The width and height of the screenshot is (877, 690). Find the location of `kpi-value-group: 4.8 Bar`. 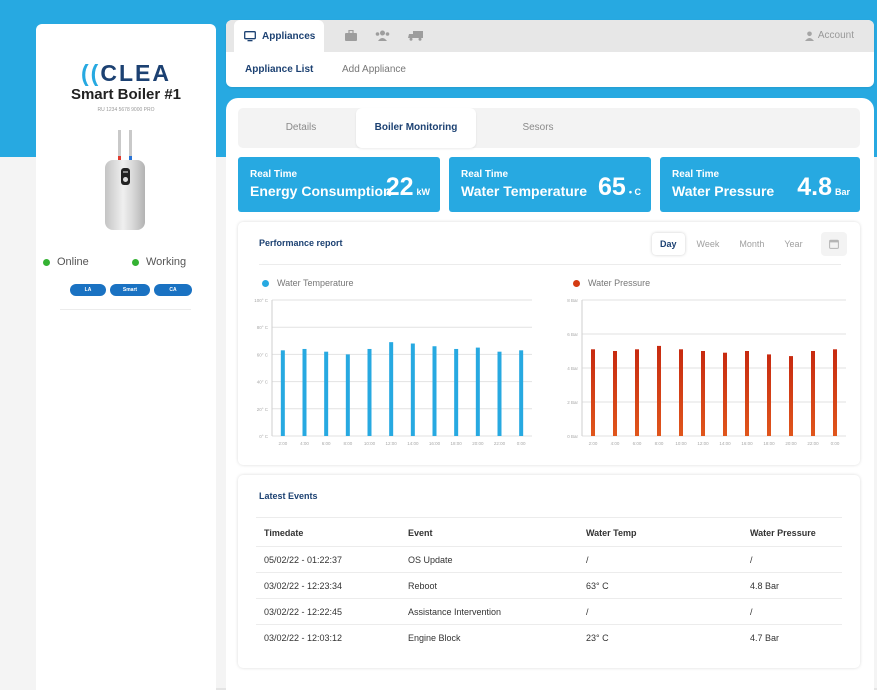

kpi-value-group: 4.8 Bar is located at coordinates (823, 187).